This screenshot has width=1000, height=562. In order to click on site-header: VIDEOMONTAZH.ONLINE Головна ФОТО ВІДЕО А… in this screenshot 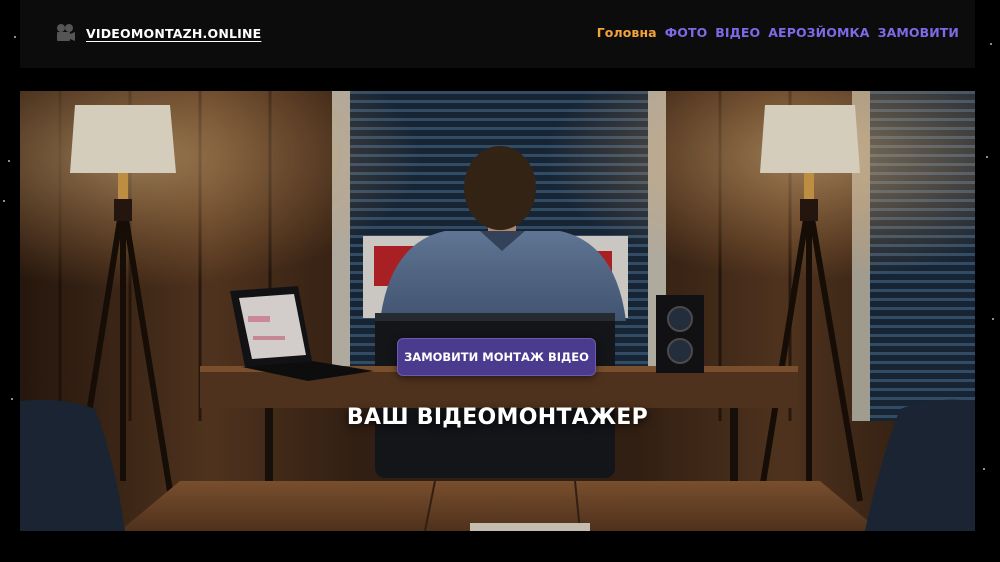, I will do `click(497, 34)`.